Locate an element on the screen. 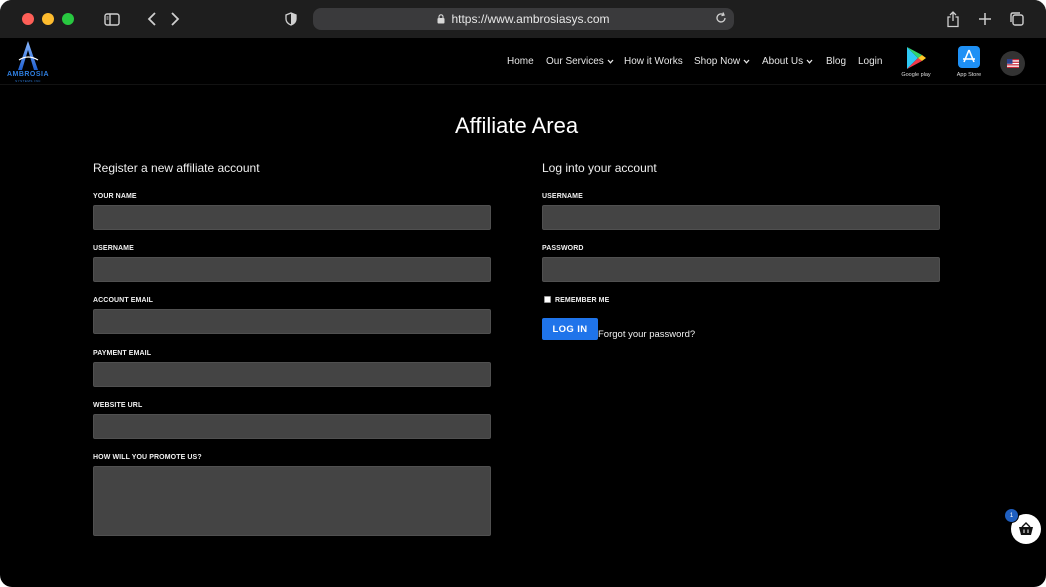  google-play-badge: Google play is located at coordinates (916, 63).